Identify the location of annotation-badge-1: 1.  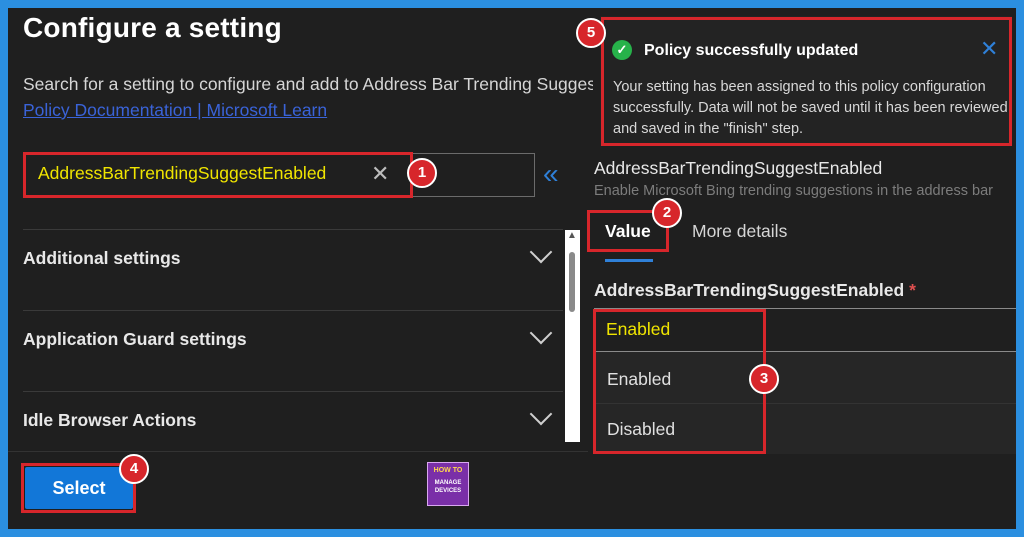
(422, 173).